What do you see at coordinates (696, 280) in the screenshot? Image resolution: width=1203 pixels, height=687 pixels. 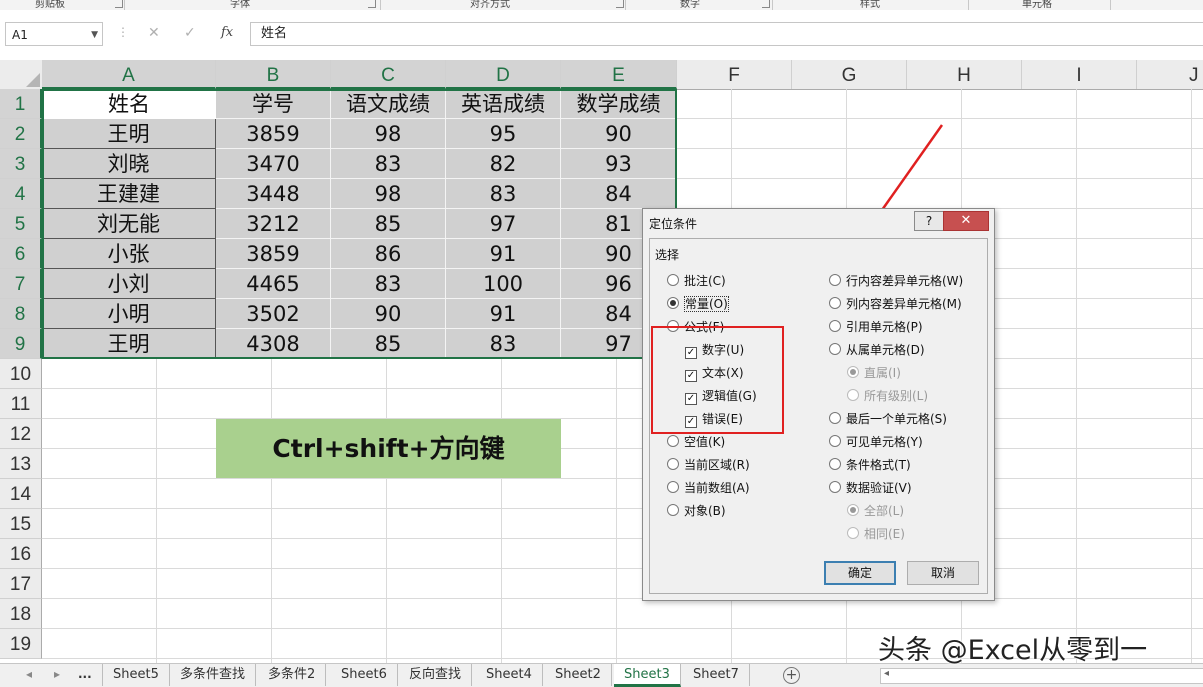 I see `option-comments: 批注(C)` at bounding box center [696, 280].